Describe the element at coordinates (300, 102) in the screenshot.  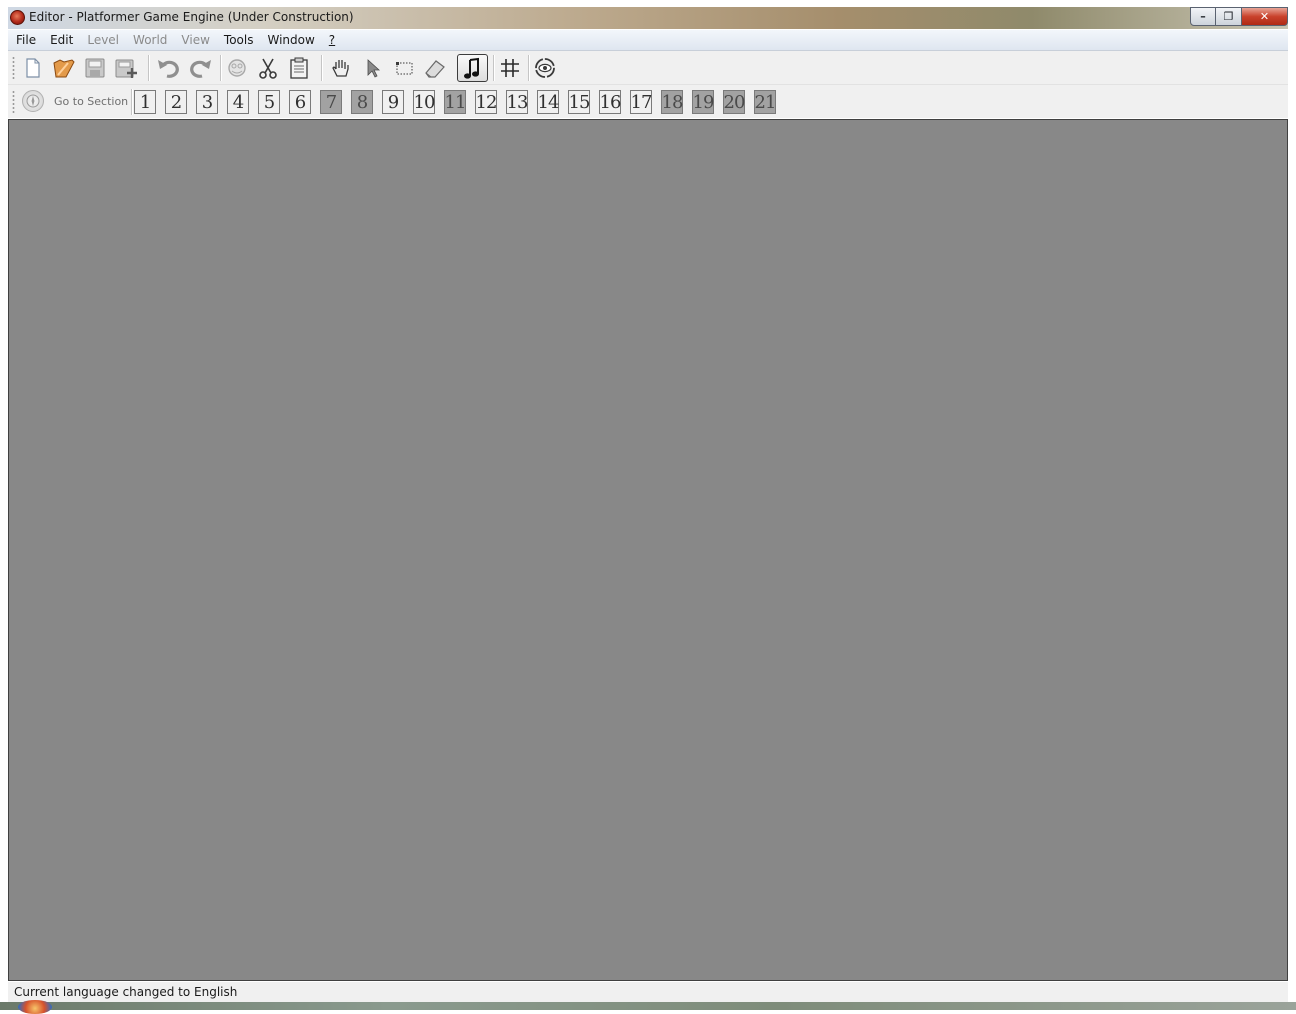
I see `section-button-6: 6` at that location.